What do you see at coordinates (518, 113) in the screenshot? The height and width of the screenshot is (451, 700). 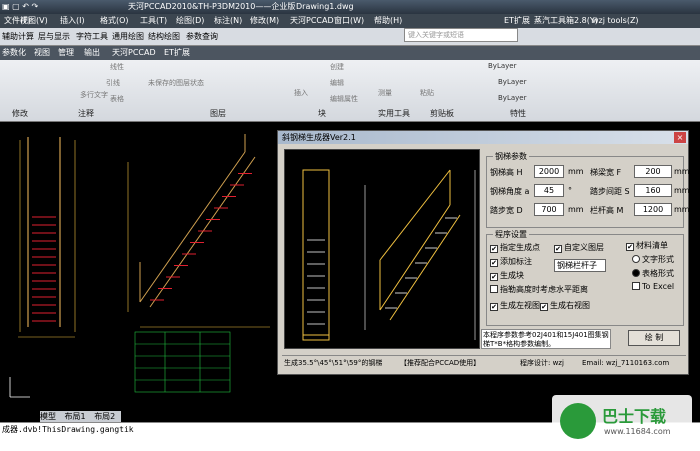 I see `ribbon-group-label: 特性` at bounding box center [518, 113].